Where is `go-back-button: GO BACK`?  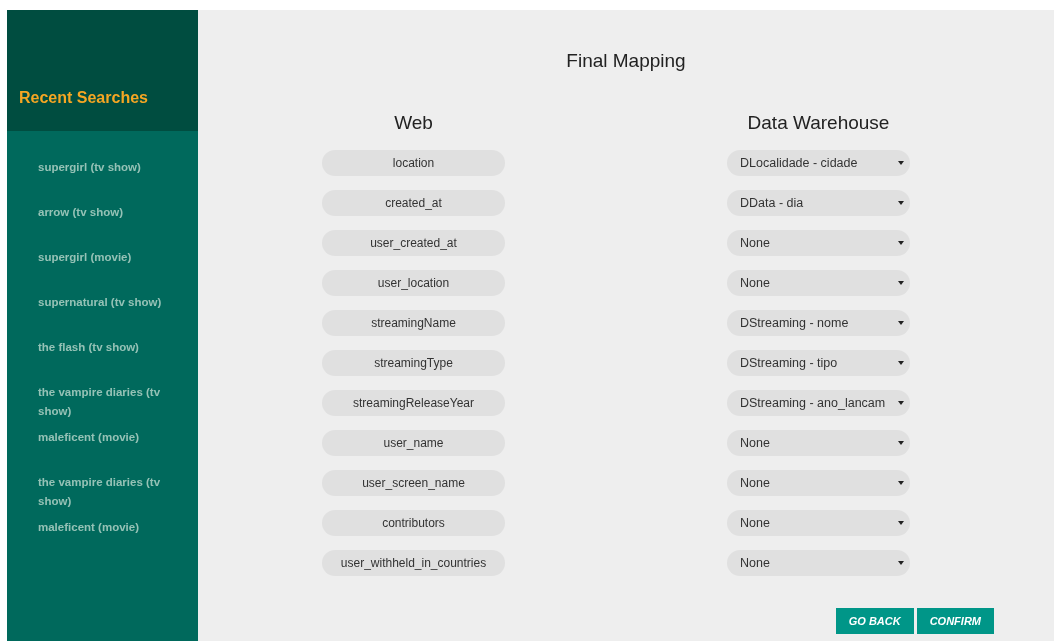
go-back-button: GO BACK is located at coordinates (874, 621).